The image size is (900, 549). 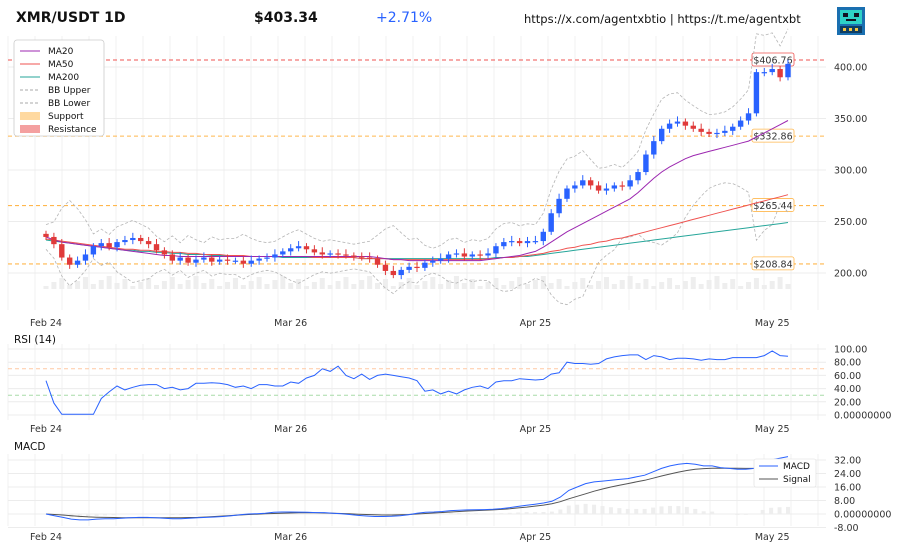 I want to click on y-tick-label: 24.00, so click(x=847, y=474).